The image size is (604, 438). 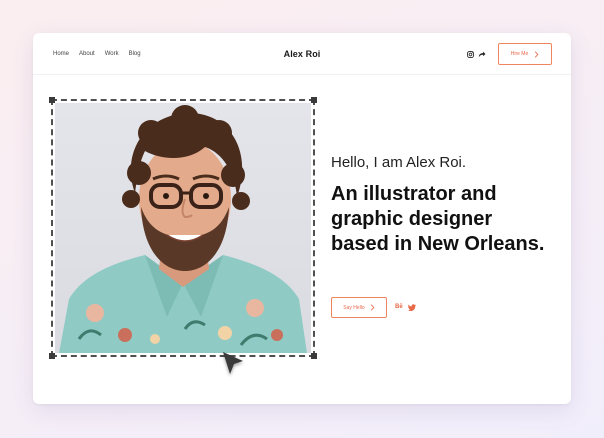 What do you see at coordinates (470, 54) in the screenshot?
I see `instagram-icon` at bounding box center [470, 54].